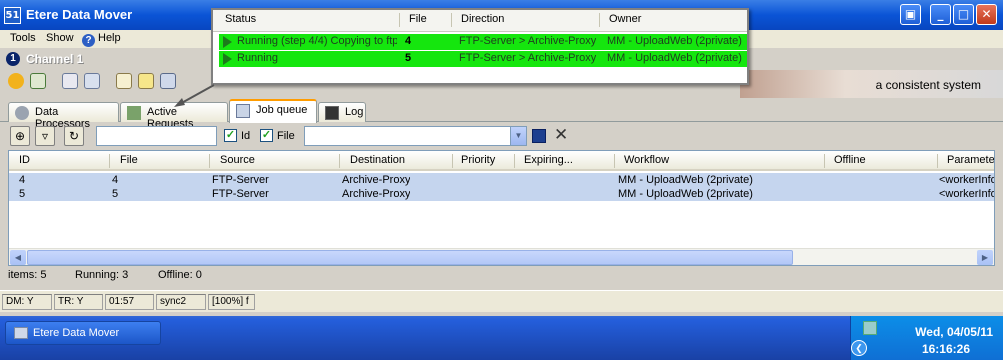  What do you see at coordinates (561, 135) in the screenshot?
I see `close-filter-icon: ✕` at bounding box center [561, 135].